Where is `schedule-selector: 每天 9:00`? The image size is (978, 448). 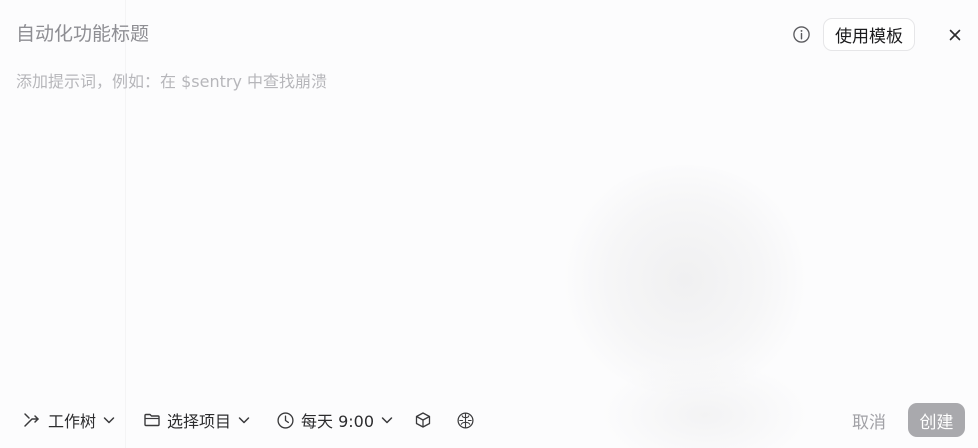 schedule-selector: 每天 9:00 is located at coordinates (335, 420).